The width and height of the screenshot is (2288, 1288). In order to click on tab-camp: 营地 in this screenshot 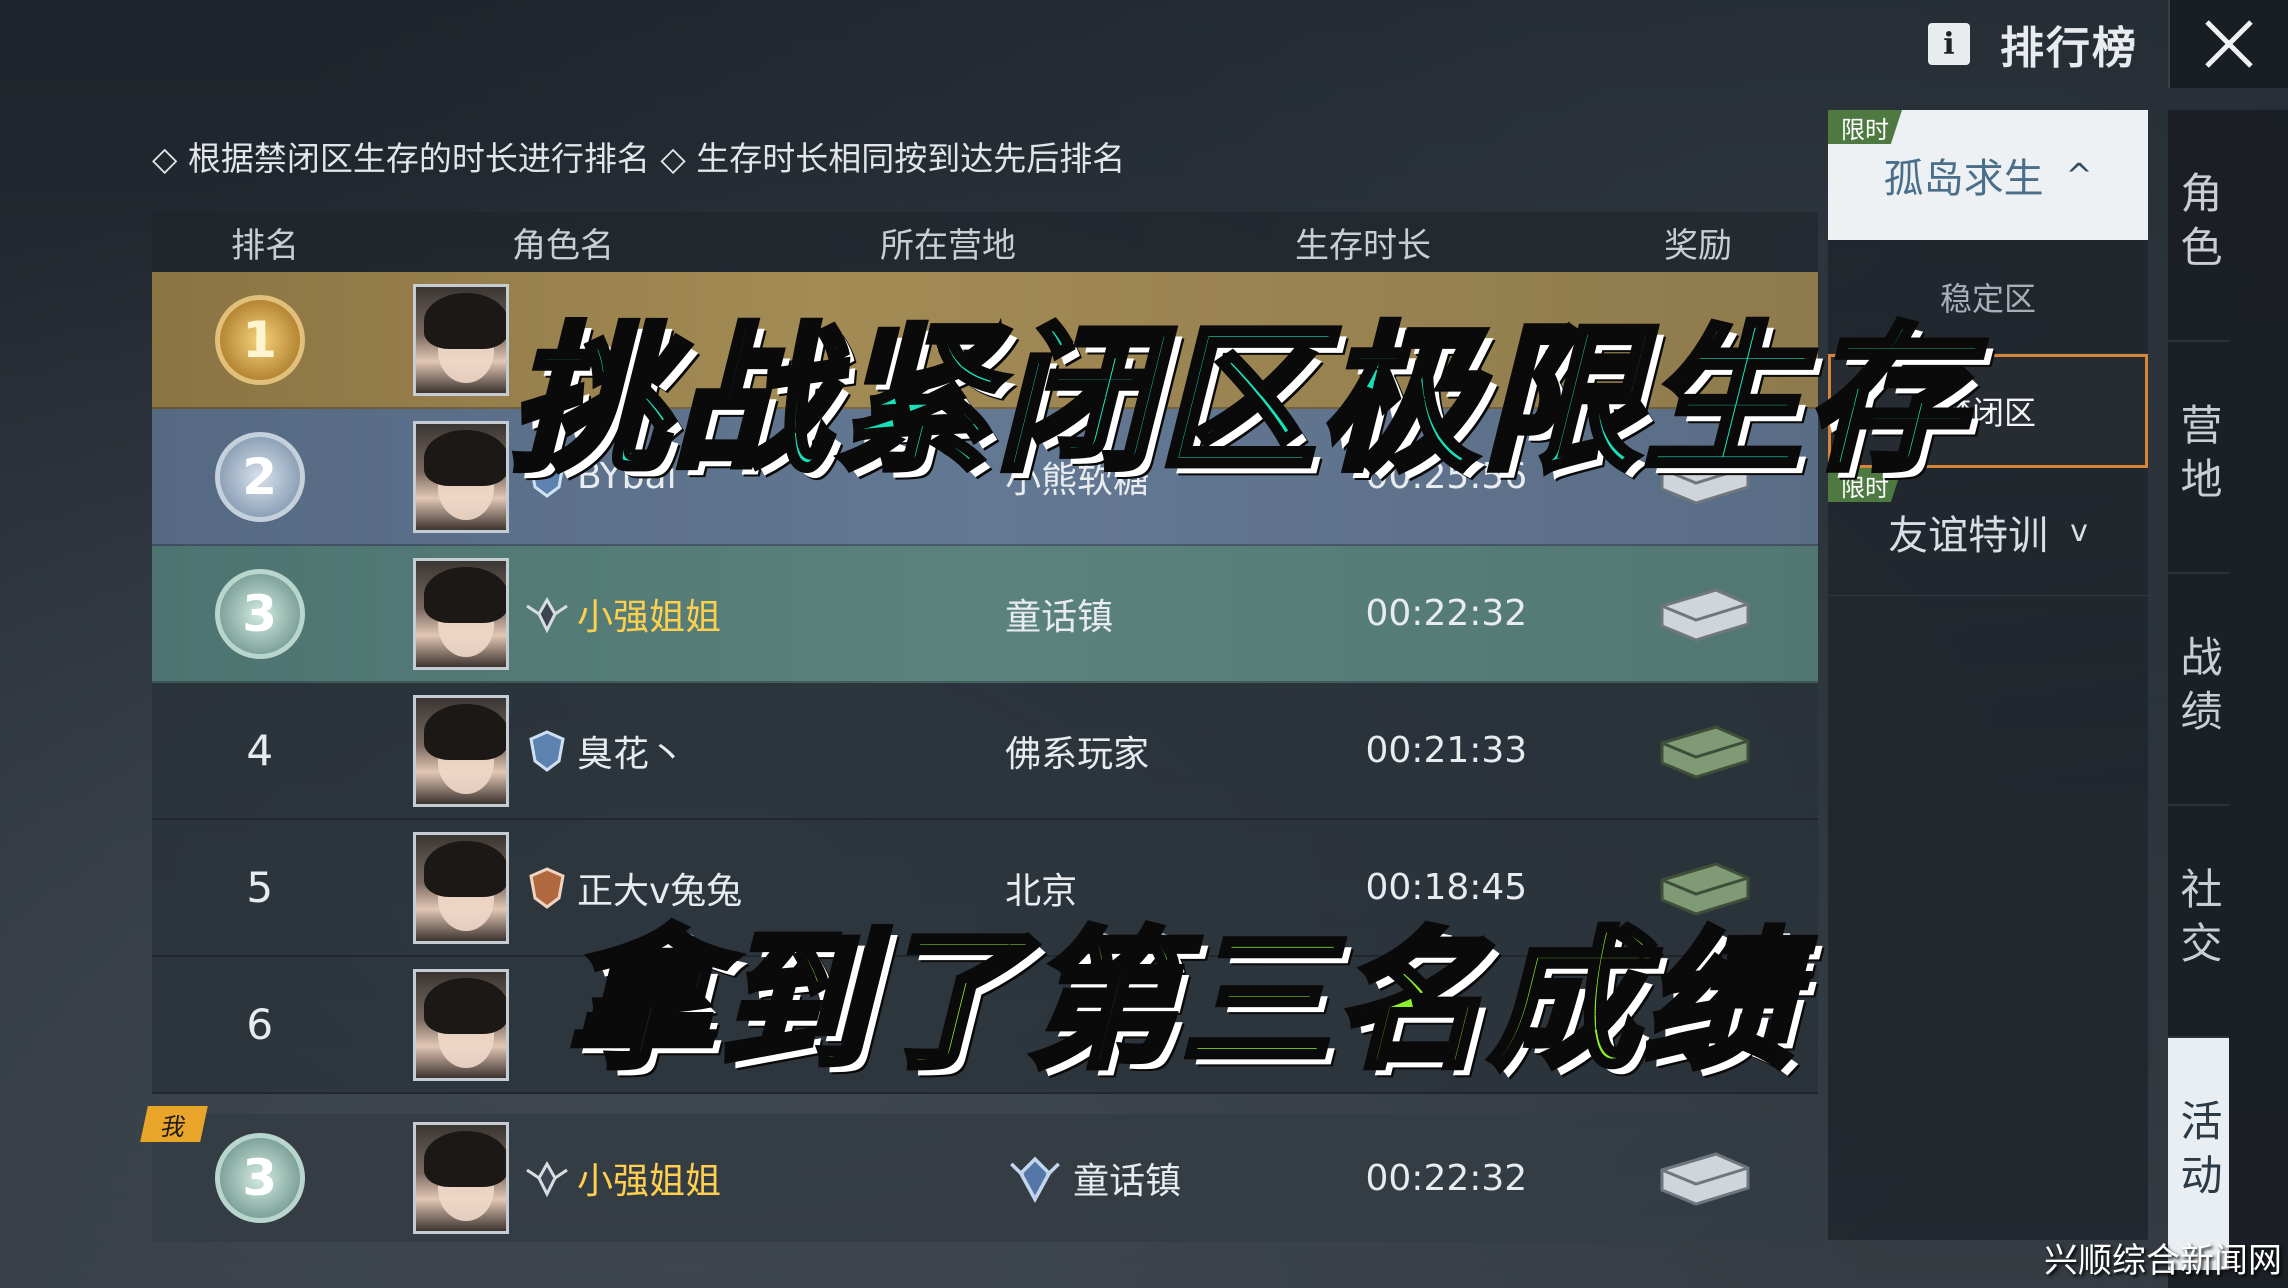, I will do `click(2198, 458)`.